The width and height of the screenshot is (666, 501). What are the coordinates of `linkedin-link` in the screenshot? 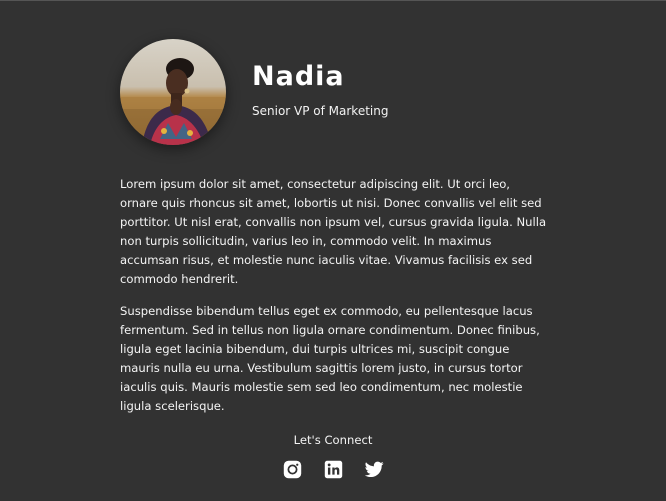 It's located at (333, 469).